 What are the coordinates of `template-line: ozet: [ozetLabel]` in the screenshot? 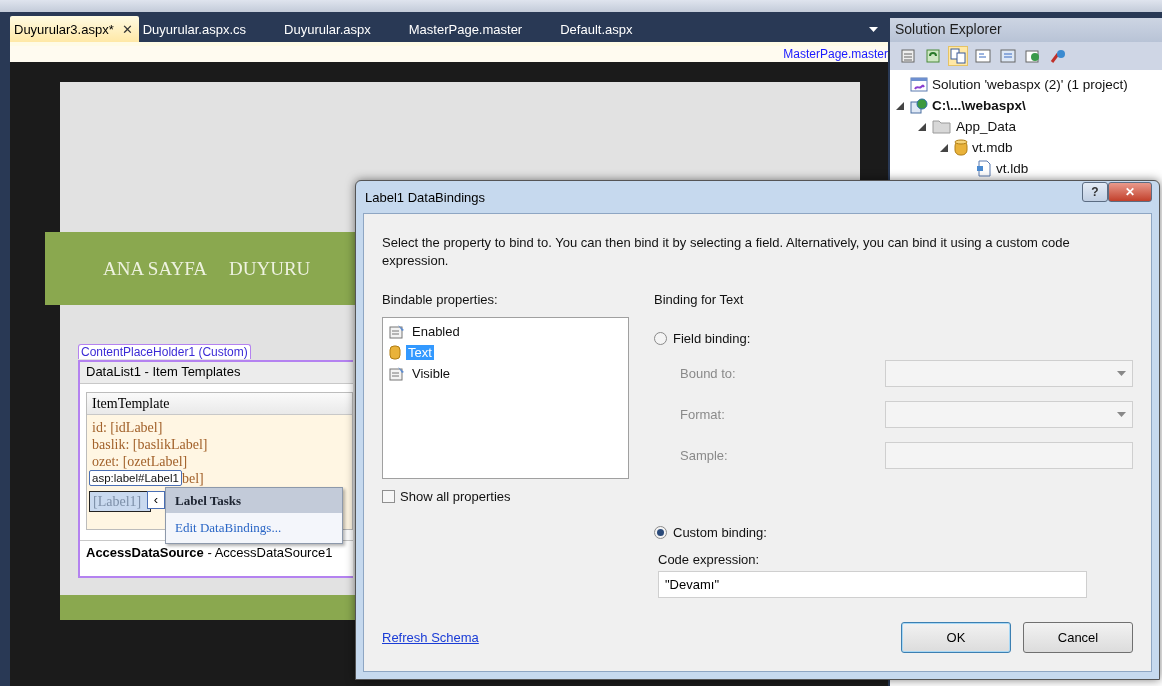 It's located at (140, 461).